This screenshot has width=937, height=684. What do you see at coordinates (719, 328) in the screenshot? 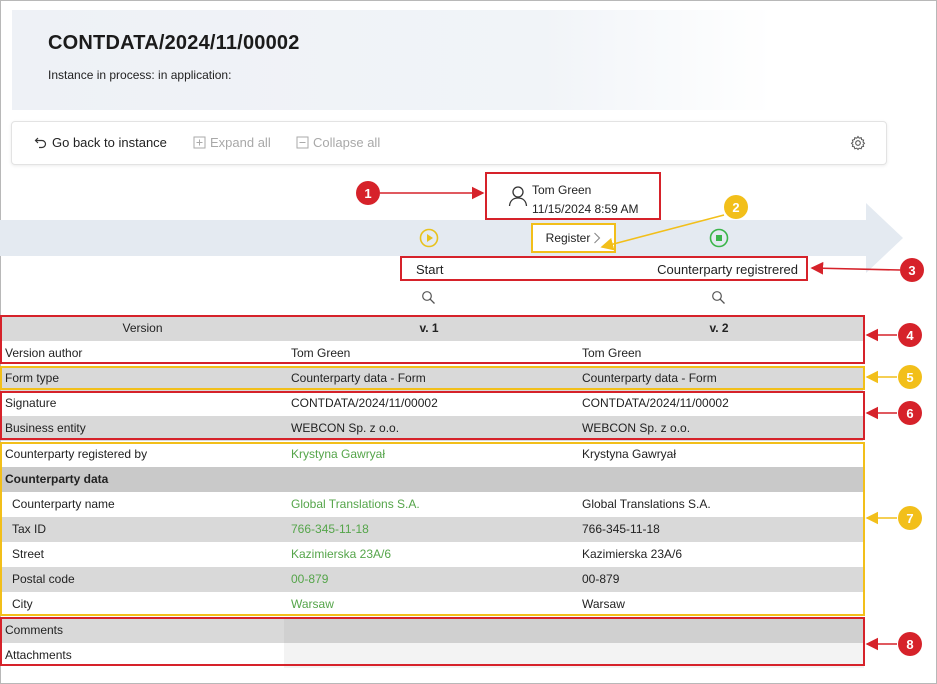
I see `version-2-header: v. 2` at bounding box center [719, 328].